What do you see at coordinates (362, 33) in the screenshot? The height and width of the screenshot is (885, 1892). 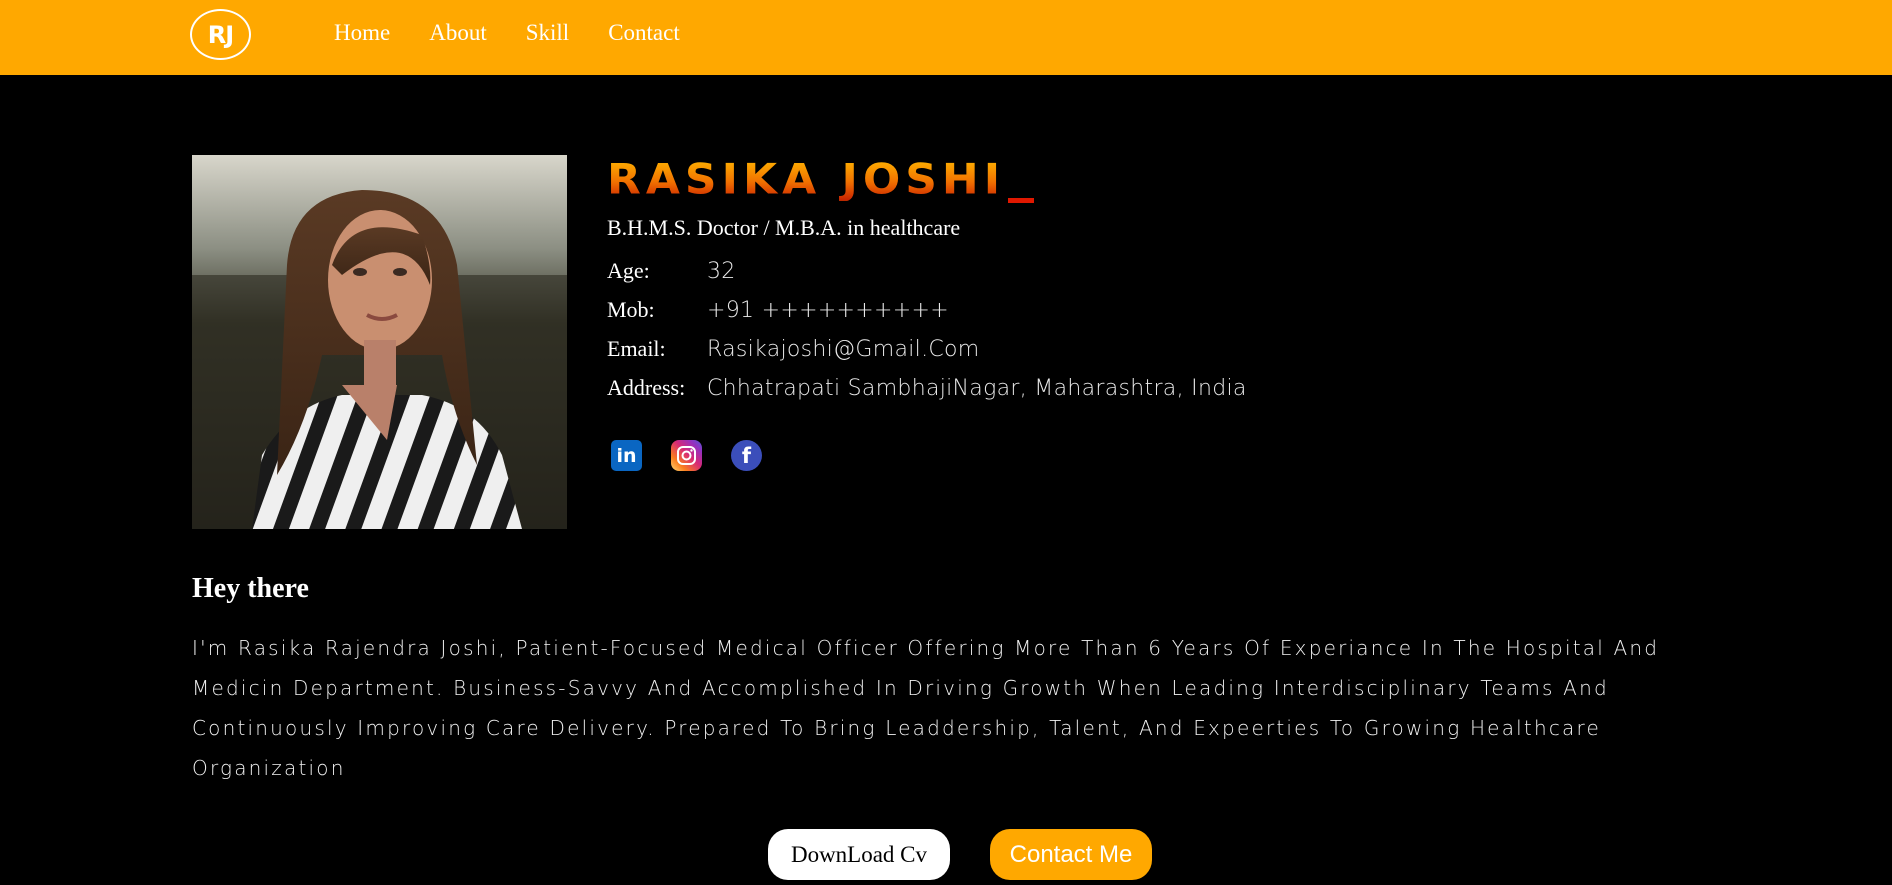 I see `nav-link-home: Home` at bounding box center [362, 33].